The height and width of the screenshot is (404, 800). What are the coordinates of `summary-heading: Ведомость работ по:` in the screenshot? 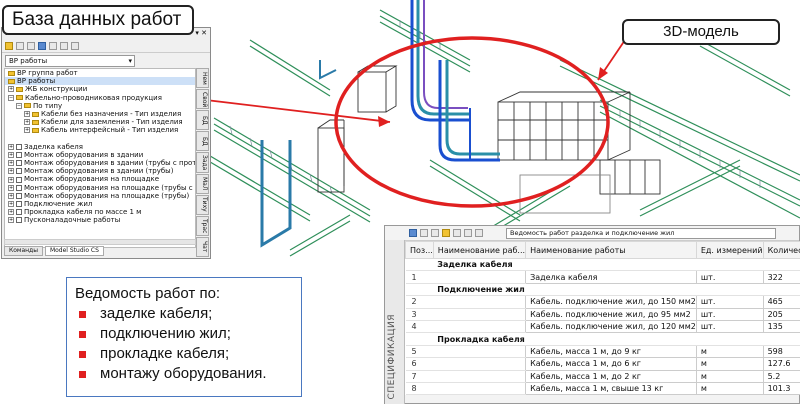 It's located at (148, 293).